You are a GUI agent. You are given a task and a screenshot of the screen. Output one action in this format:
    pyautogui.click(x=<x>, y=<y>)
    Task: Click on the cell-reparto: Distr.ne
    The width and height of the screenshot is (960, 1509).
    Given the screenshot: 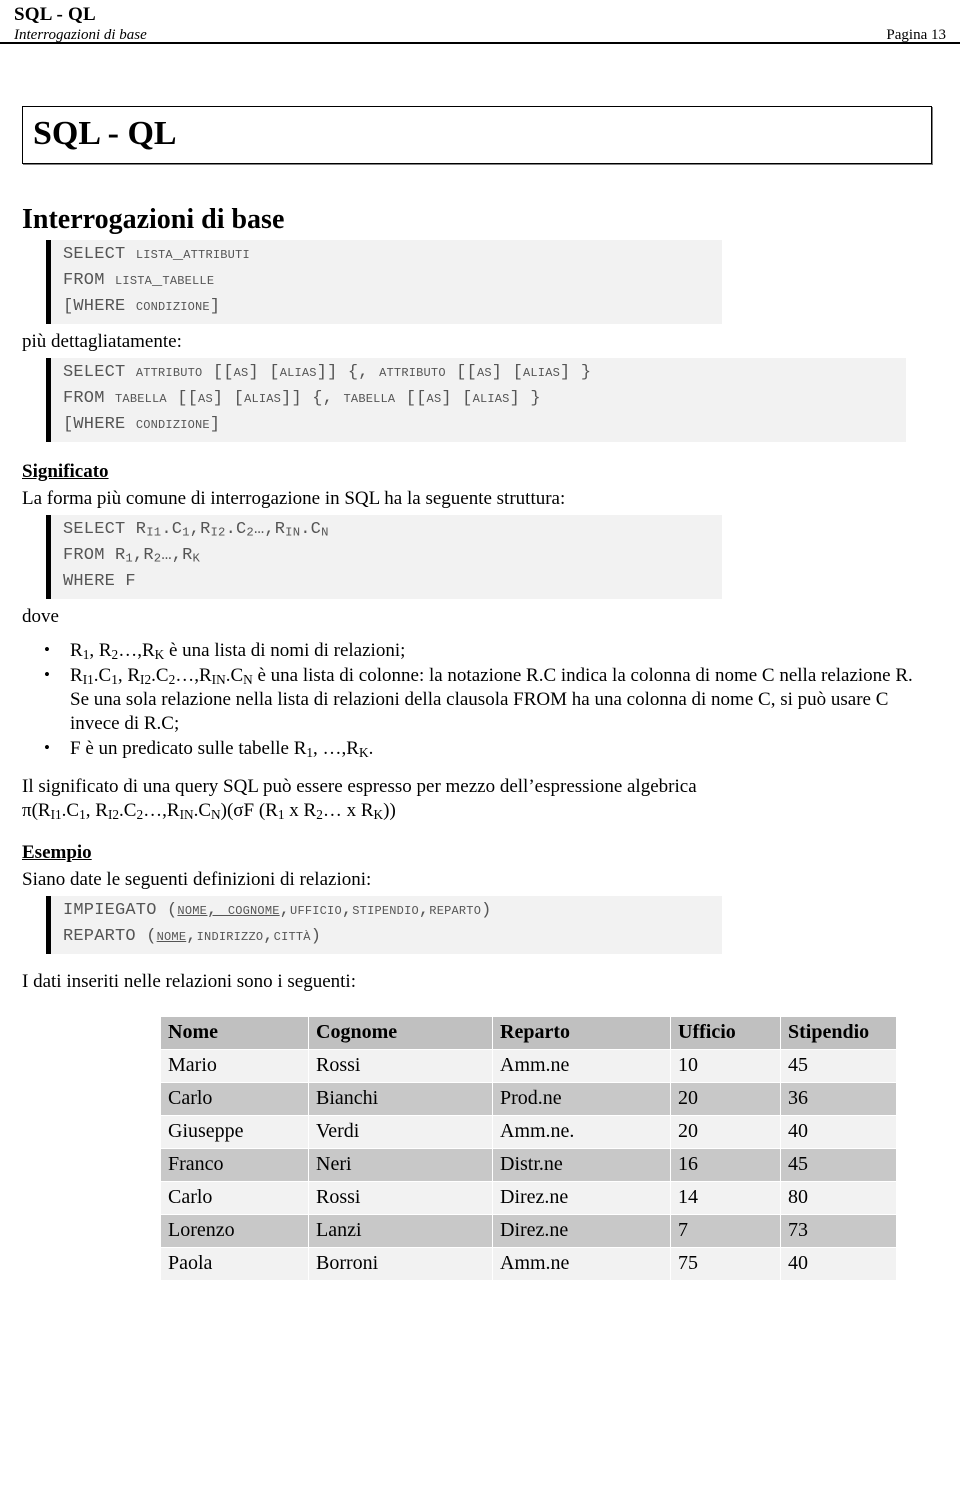 What is the action you would take?
    pyautogui.click(x=581, y=1165)
    